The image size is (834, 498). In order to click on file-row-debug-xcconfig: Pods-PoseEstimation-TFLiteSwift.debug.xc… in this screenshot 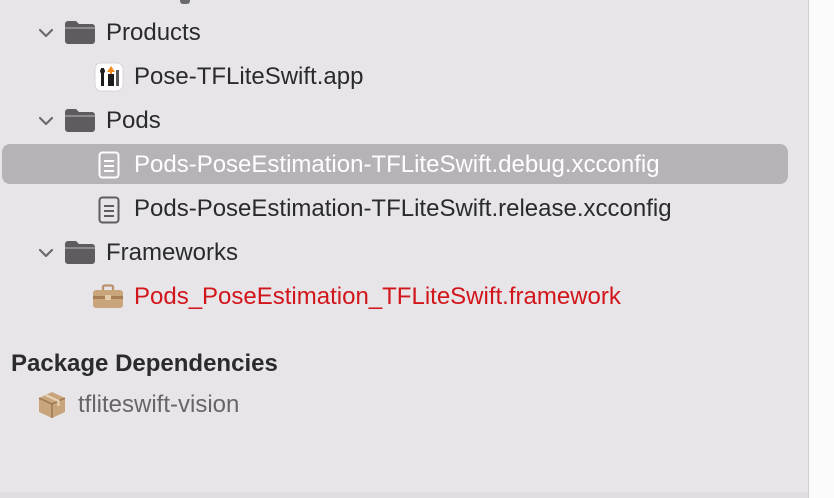, I will do `click(404, 164)`.